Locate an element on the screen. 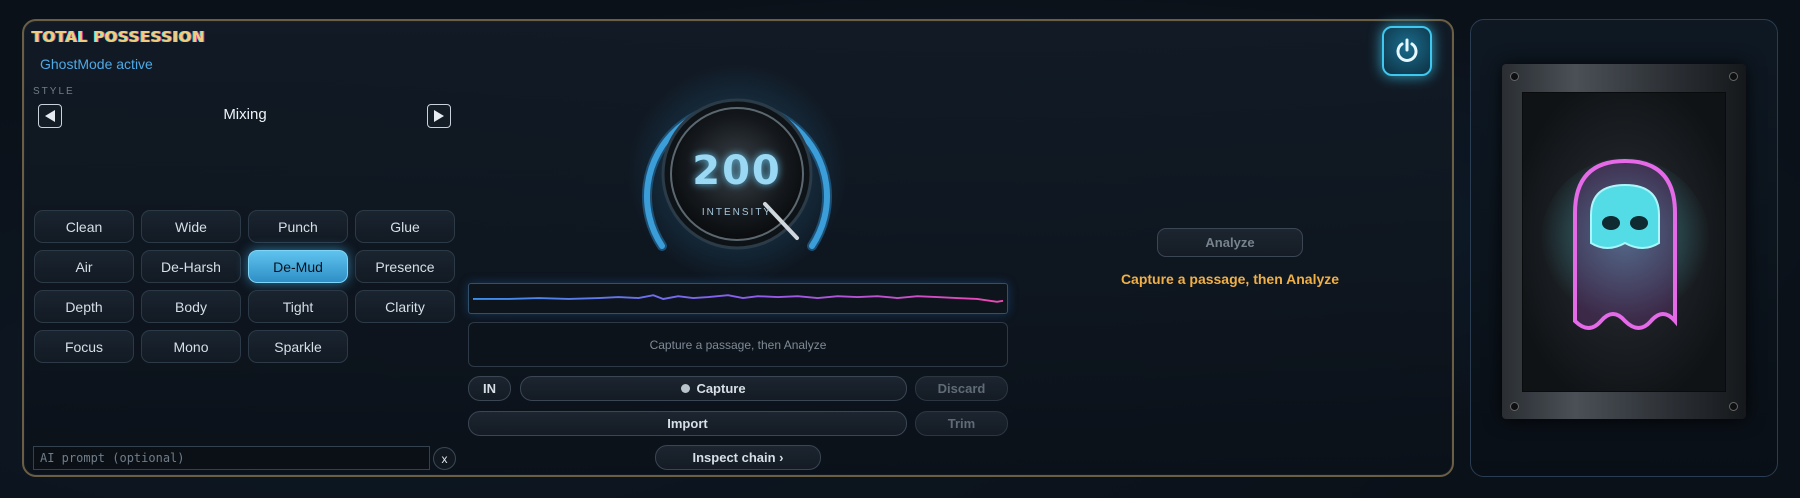 The image size is (1800, 498). style-prev-button is located at coordinates (50, 116).